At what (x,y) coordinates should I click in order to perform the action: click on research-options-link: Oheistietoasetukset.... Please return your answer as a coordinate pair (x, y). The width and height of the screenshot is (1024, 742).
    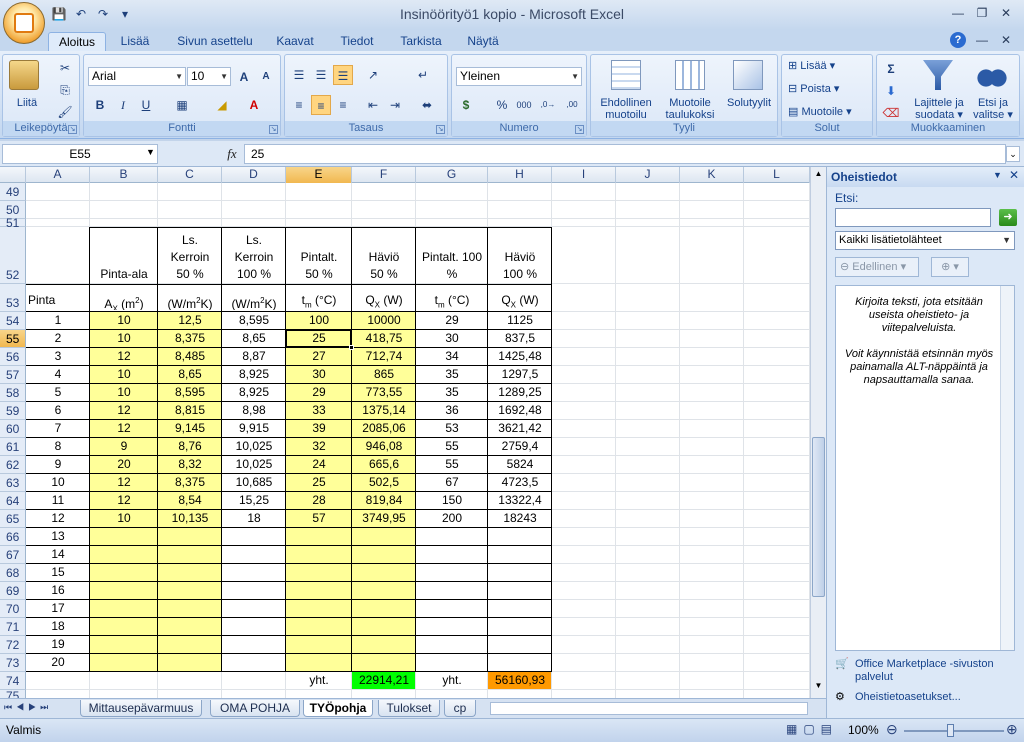
    Looking at the image, I should click on (908, 697).